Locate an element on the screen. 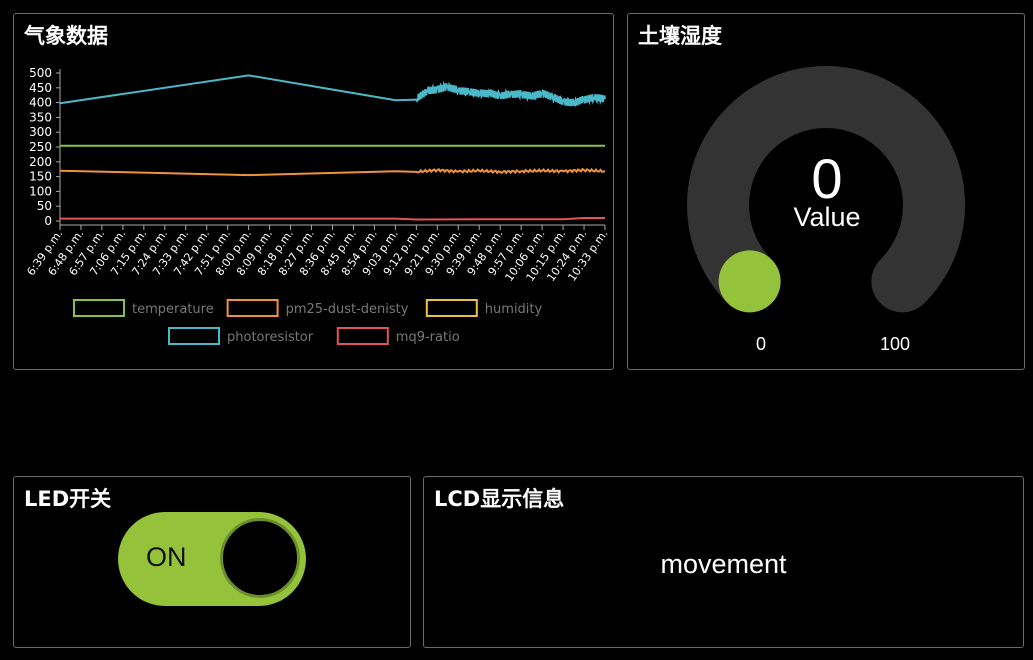 The height and width of the screenshot is (660, 1033). lcd-panel-title: LCD显示信息 is located at coordinates (499, 499).